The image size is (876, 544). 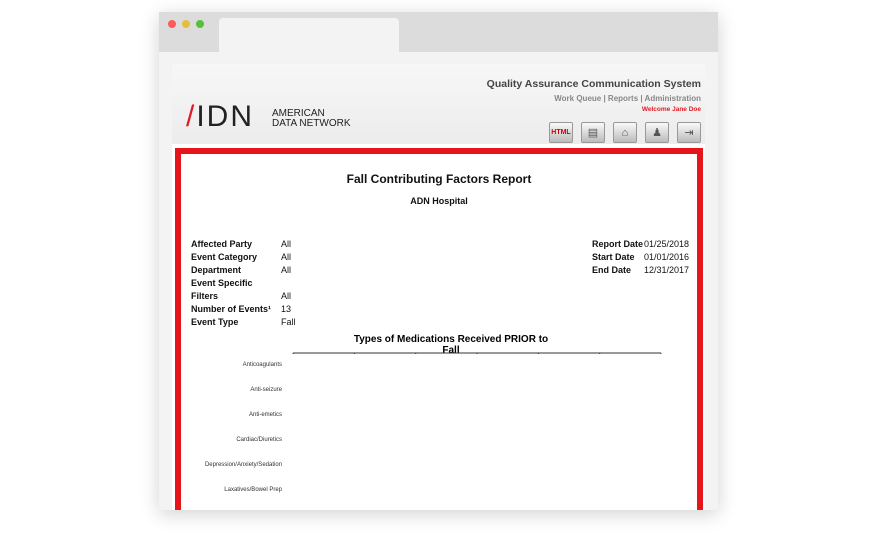 I want to click on nav-reports: Reports, so click(x=623, y=98).